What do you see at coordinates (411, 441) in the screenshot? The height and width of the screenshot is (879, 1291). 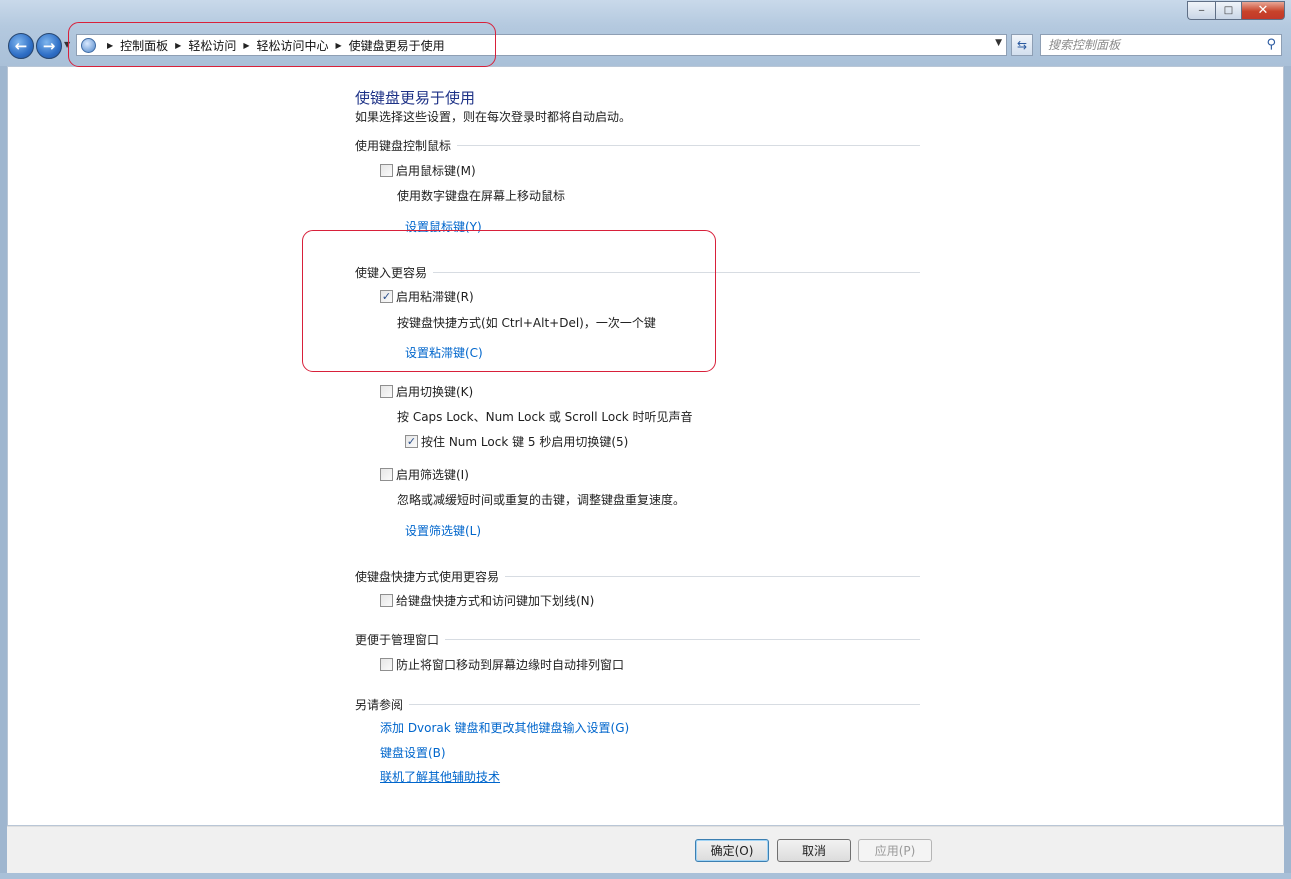 I see `numlock-hold-checkbox: ✓` at bounding box center [411, 441].